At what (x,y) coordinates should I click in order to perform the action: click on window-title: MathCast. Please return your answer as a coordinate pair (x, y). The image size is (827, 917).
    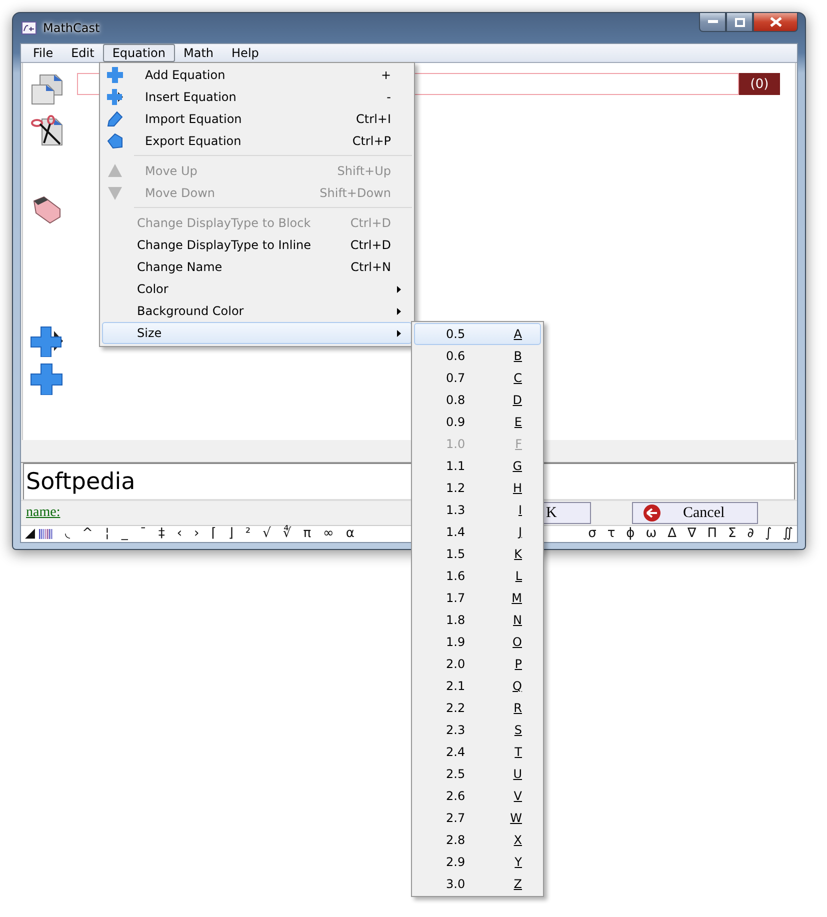
    Looking at the image, I should click on (71, 28).